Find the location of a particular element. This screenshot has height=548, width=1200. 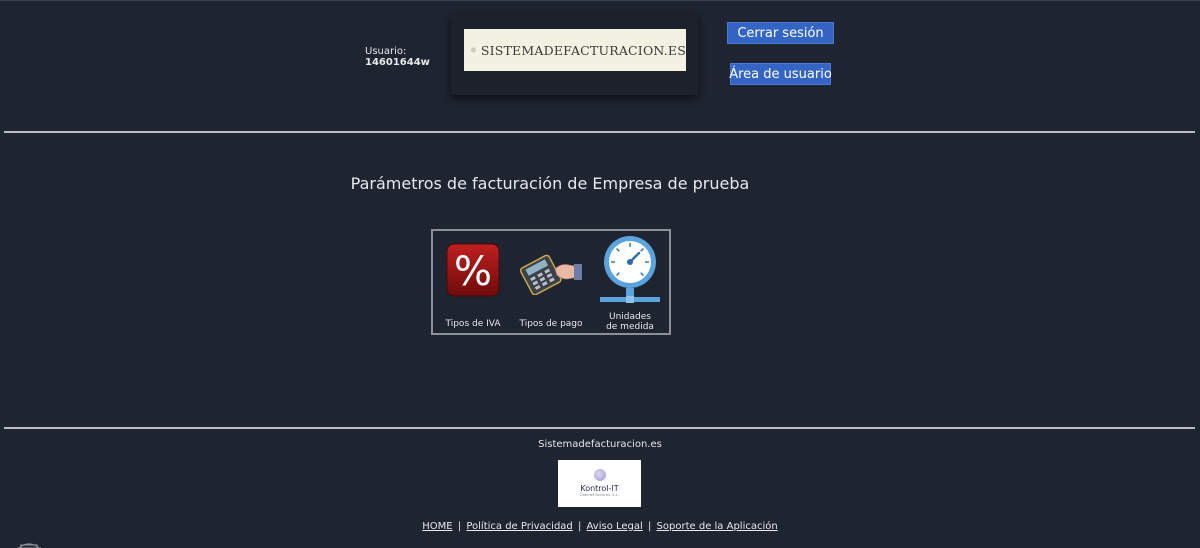

kontrol-it-logo: Kontrol-IT Internet Services, S.L. is located at coordinates (599, 483).